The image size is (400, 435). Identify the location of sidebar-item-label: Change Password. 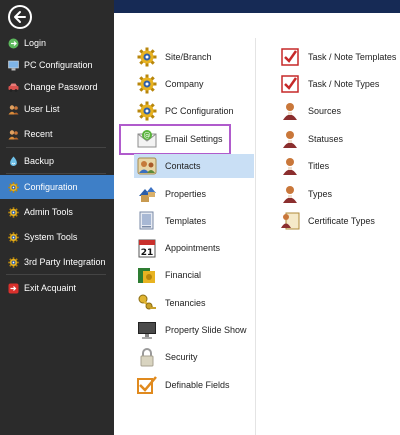
(61, 87).